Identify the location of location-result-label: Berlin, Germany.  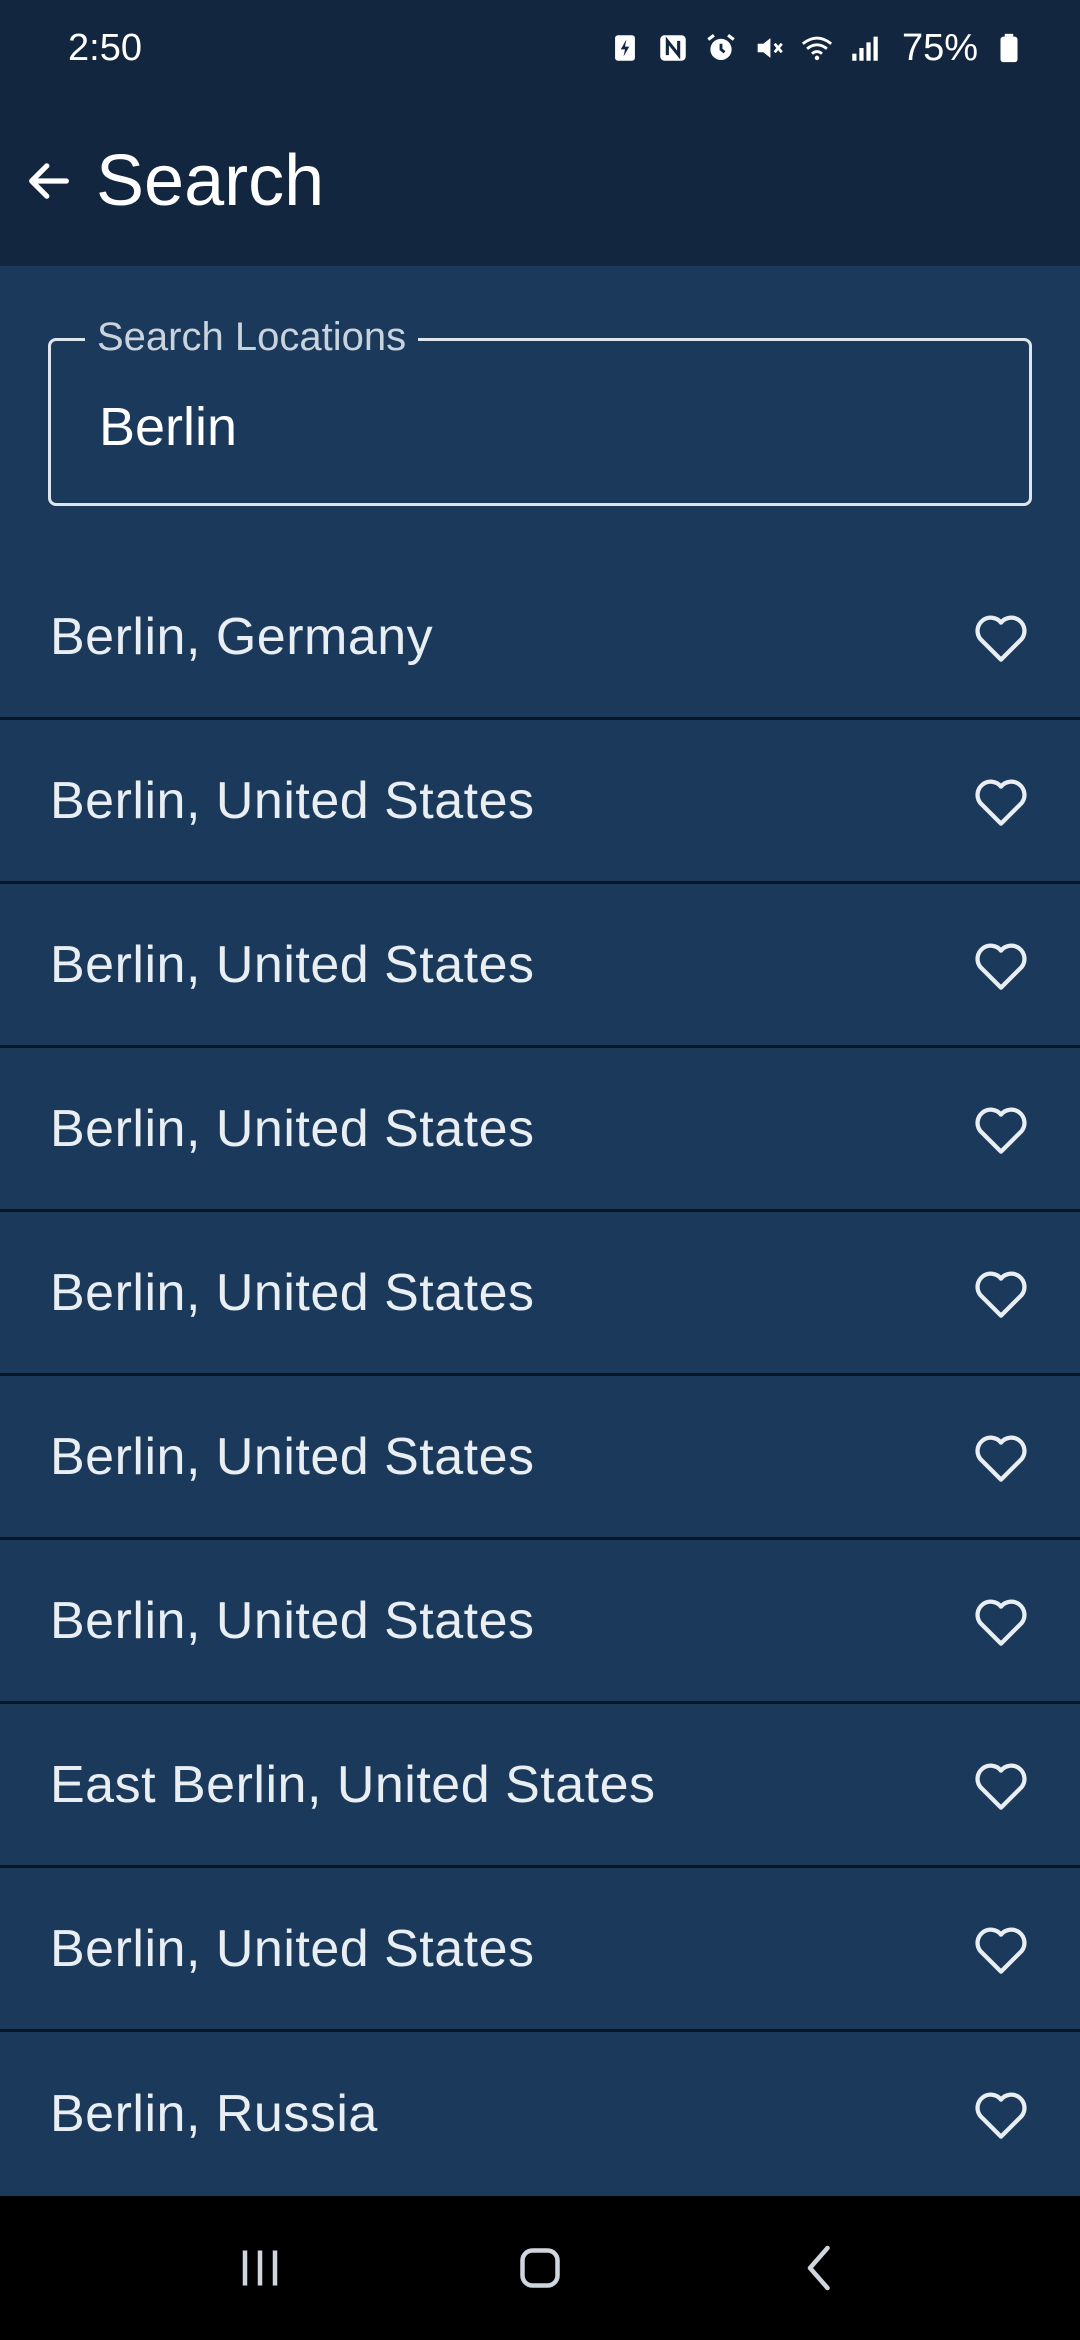
(242, 636).